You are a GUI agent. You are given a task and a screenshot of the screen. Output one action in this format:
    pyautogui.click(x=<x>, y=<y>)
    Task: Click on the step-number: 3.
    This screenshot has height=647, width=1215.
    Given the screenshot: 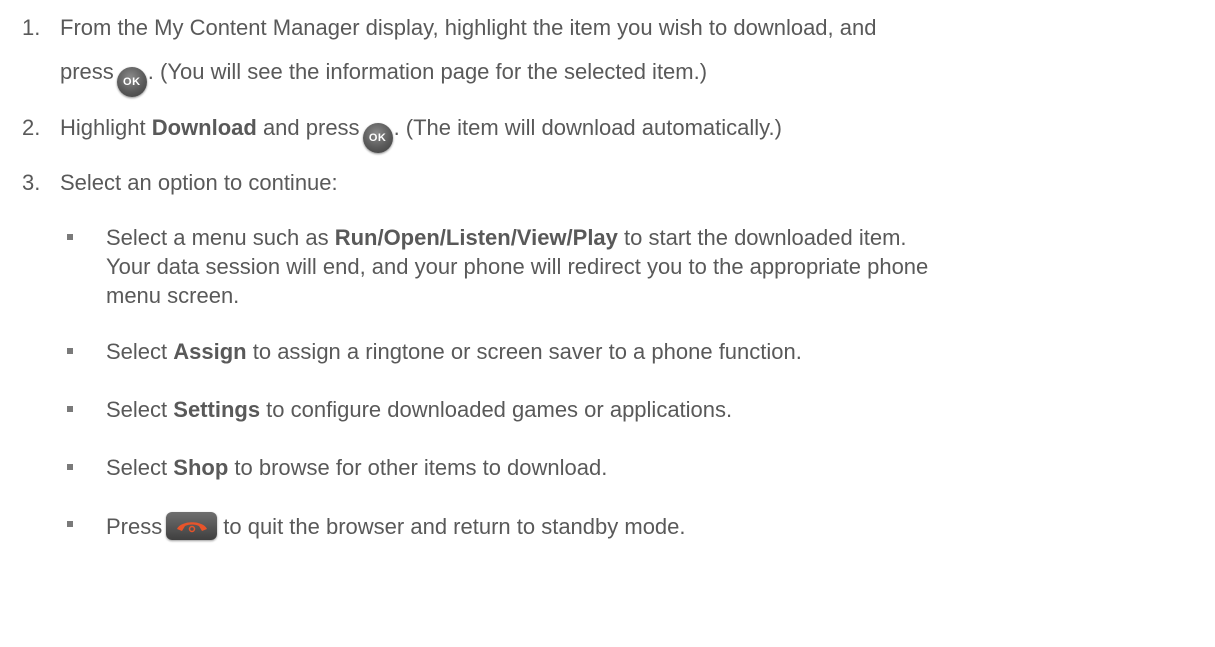 What is the action you would take?
    pyautogui.click(x=31, y=182)
    